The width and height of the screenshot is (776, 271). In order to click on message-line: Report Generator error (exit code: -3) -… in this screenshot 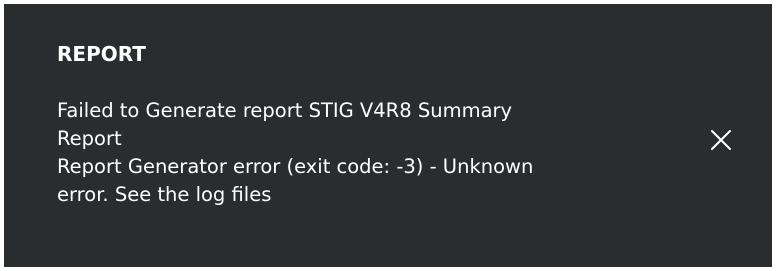, I will do `click(295, 166)`.